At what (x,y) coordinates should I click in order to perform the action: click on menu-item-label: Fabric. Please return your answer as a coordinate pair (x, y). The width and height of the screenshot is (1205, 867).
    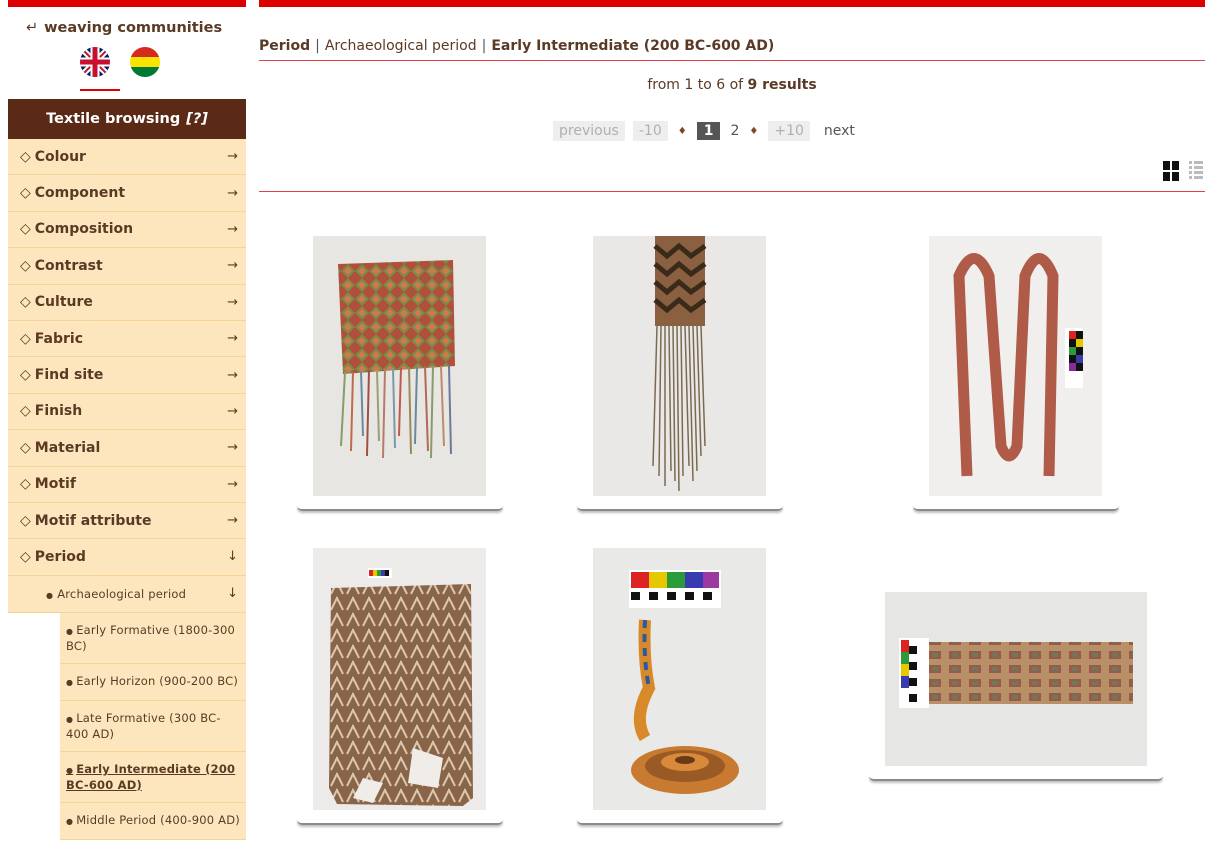
    Looking at the image, I should click on (58, 338).